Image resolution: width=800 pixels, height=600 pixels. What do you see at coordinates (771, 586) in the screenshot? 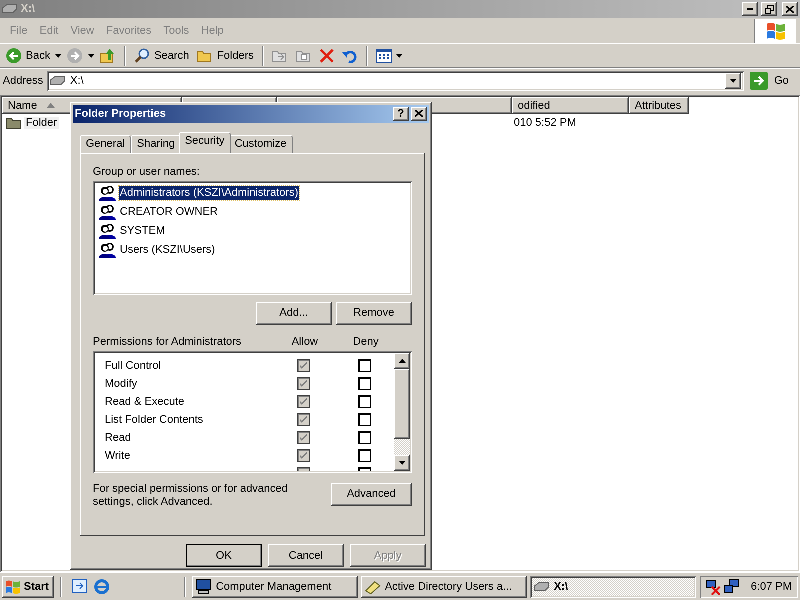
I see `clock: 6:07 PM` at bounding box center [771, 586].